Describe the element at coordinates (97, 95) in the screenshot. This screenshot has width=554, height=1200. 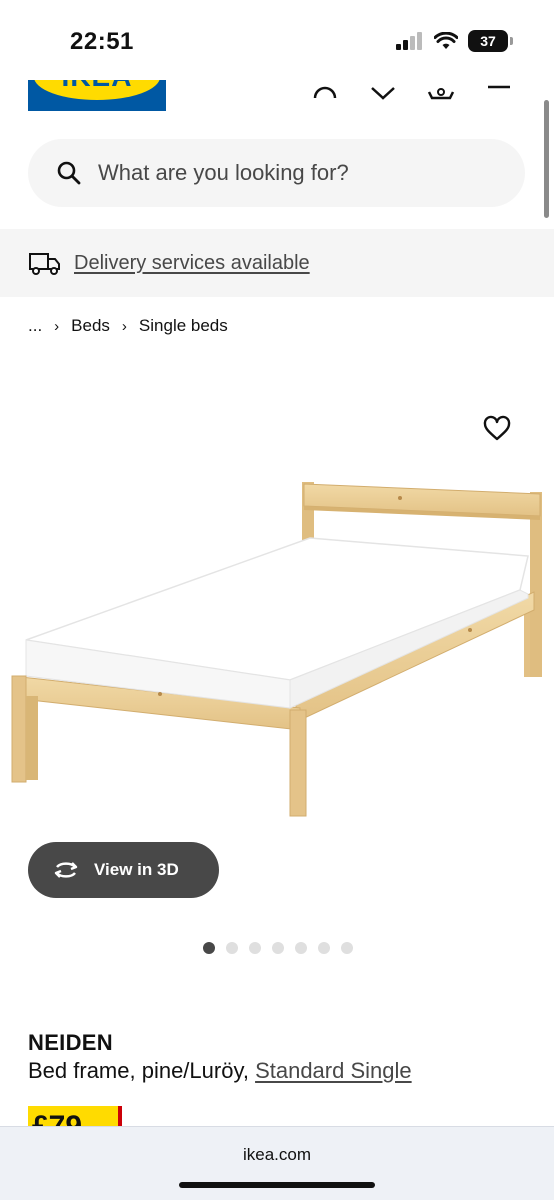
I see `ikea-logo: IKEA` at that location.